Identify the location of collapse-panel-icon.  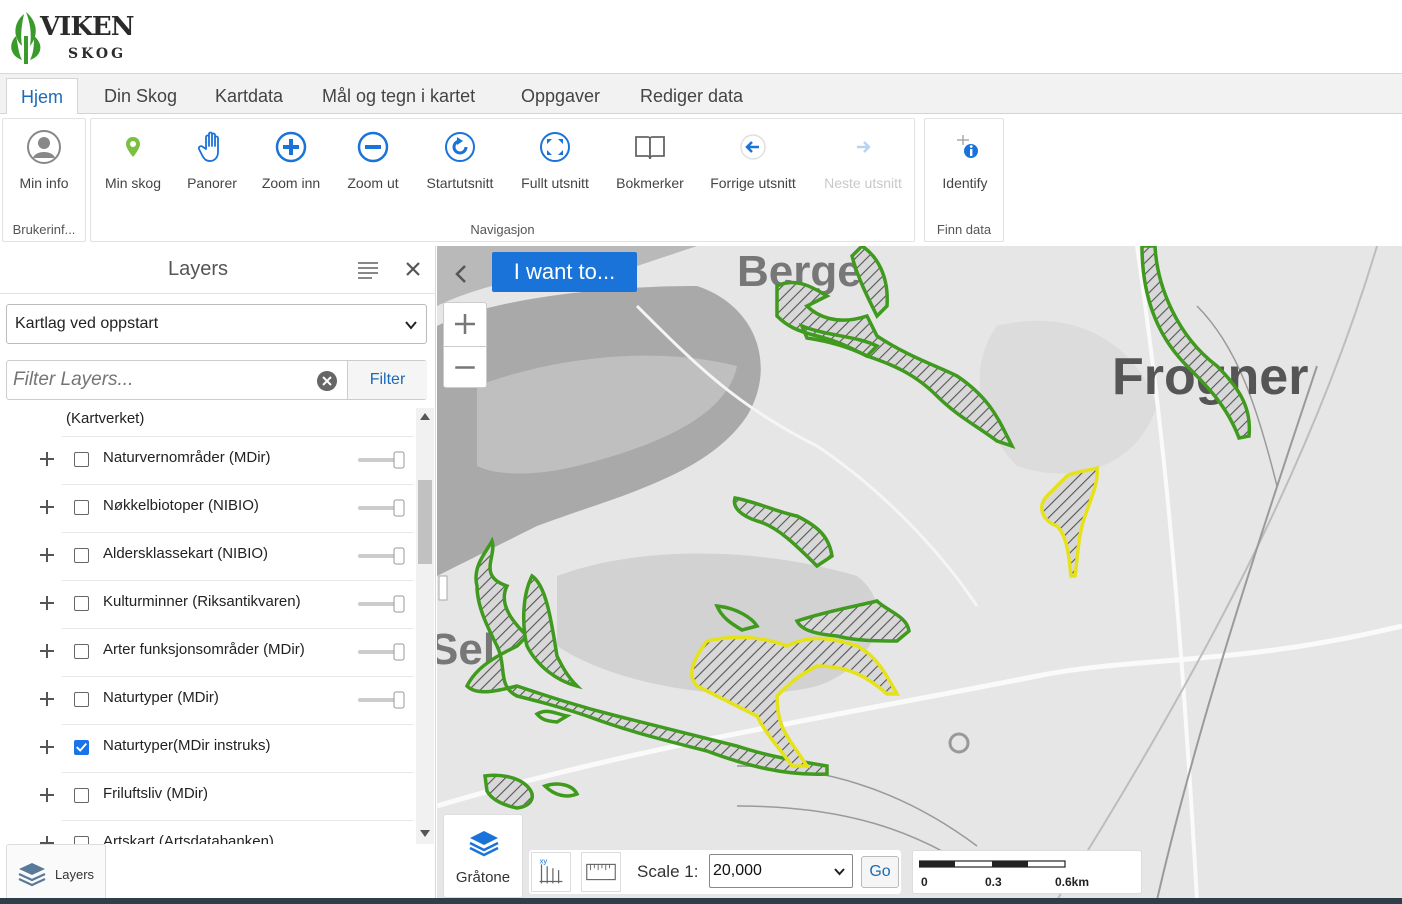
(460, 274).